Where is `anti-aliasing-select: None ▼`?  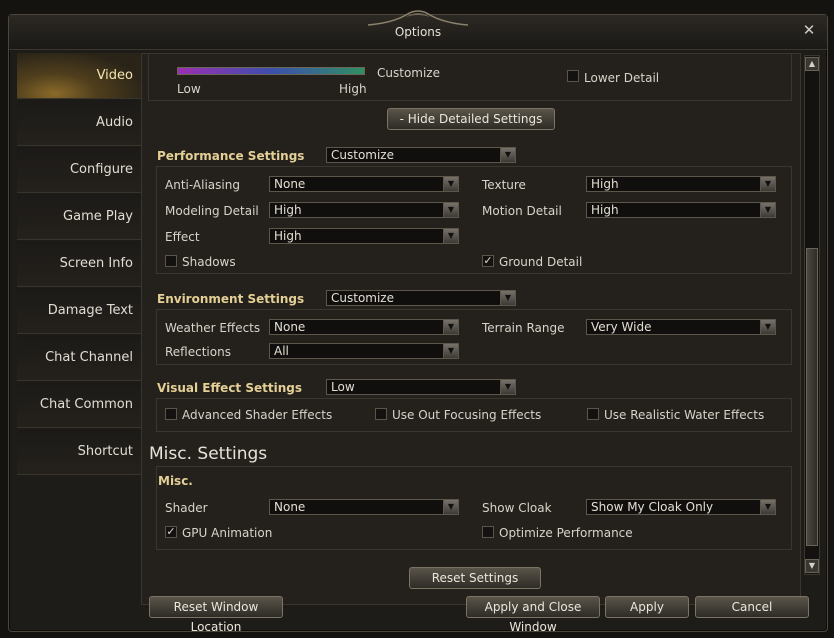 anti-aliasing-select: None ▼ is located at coordinates (364, 184).